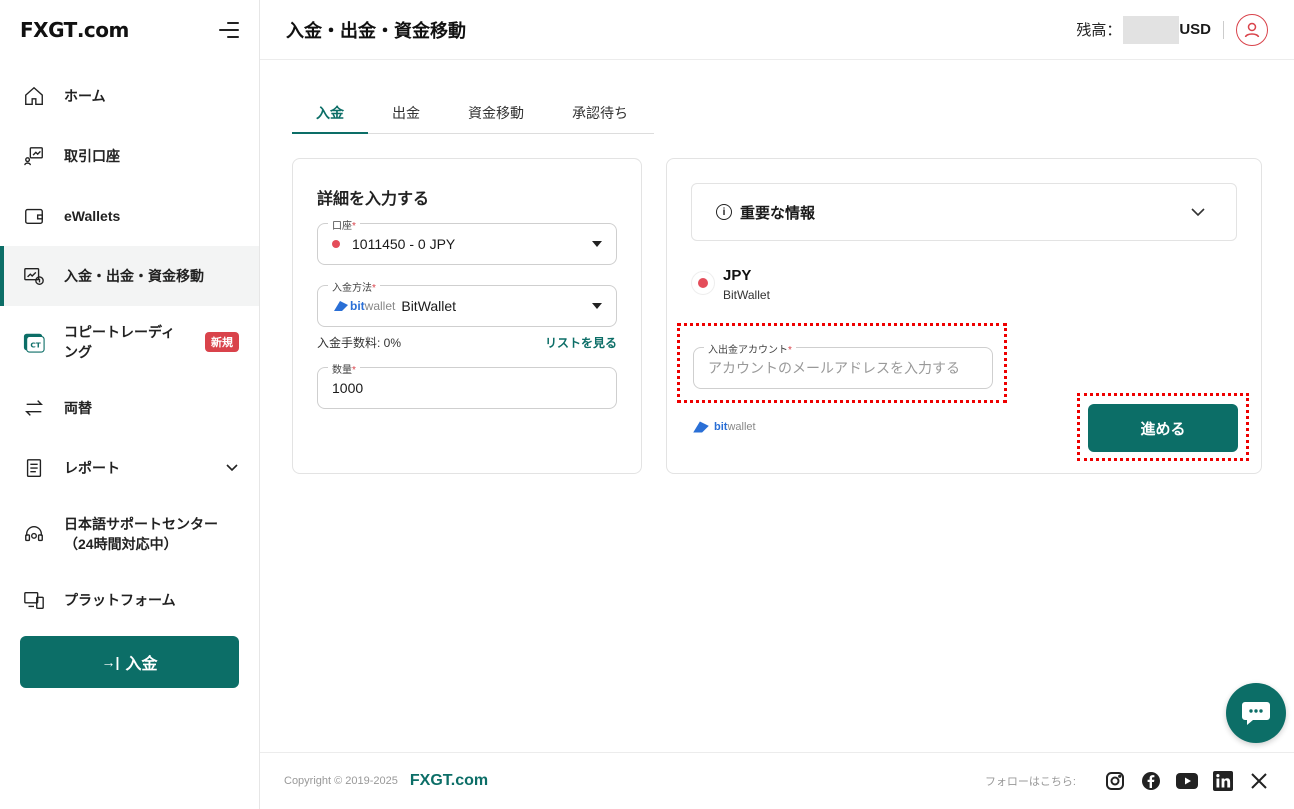 The height and width of the screenshot is (809, 1294). I want to click on exchange-icon, so click(34, 408).